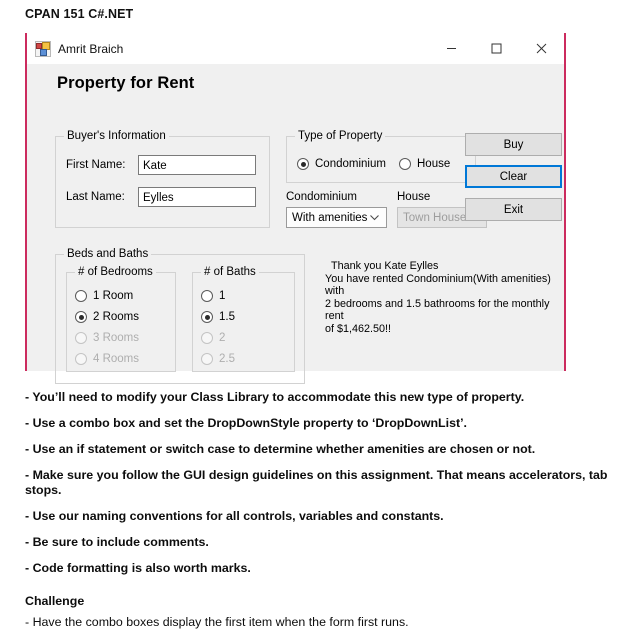 Image resolution: width=638 pixels, height=641 pixels. I want to click on radio-bedrooms-4-label: 4 Rooms, so click(116, 359).